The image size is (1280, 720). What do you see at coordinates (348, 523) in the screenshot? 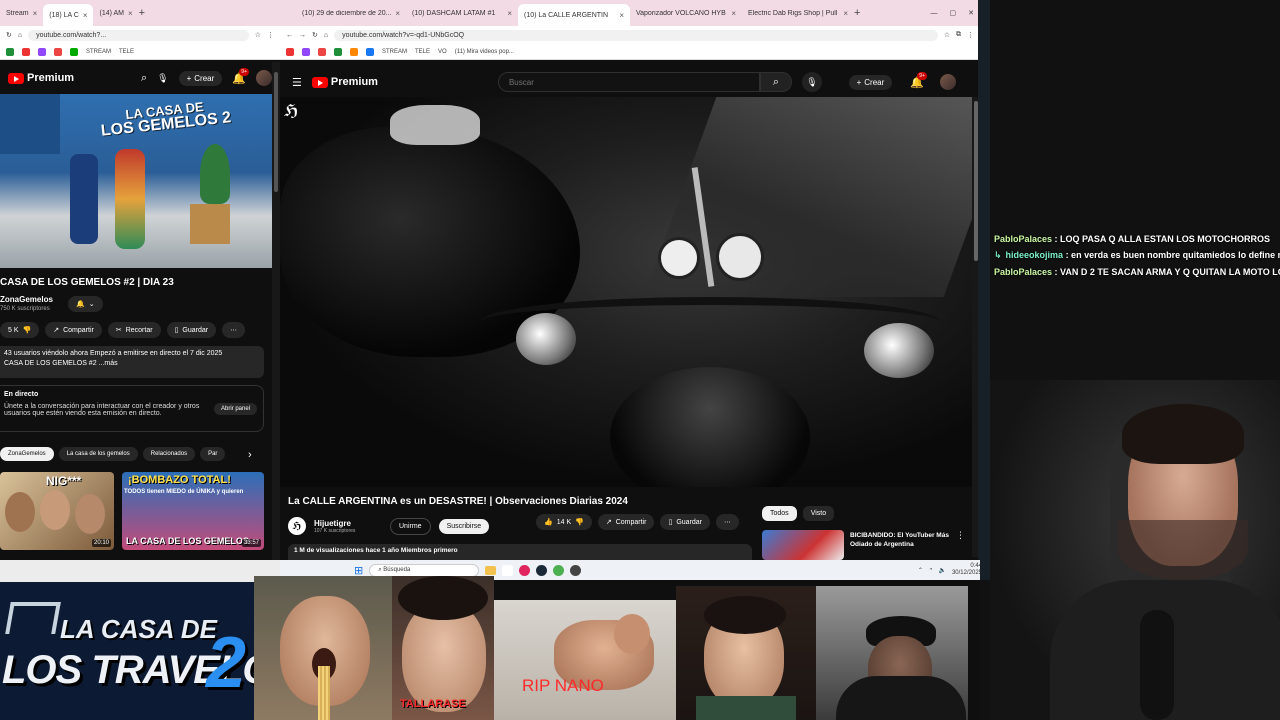
I see `channel-name: Hijuetigre` at bounding box center [348, 523].